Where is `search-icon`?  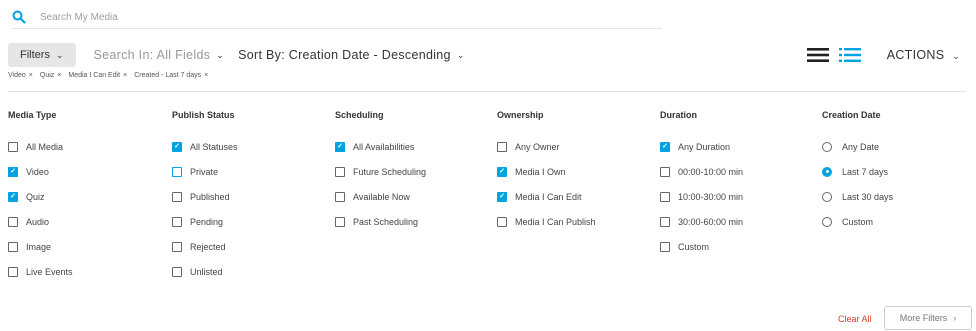 search-icon is located at coordinates (19, 17).